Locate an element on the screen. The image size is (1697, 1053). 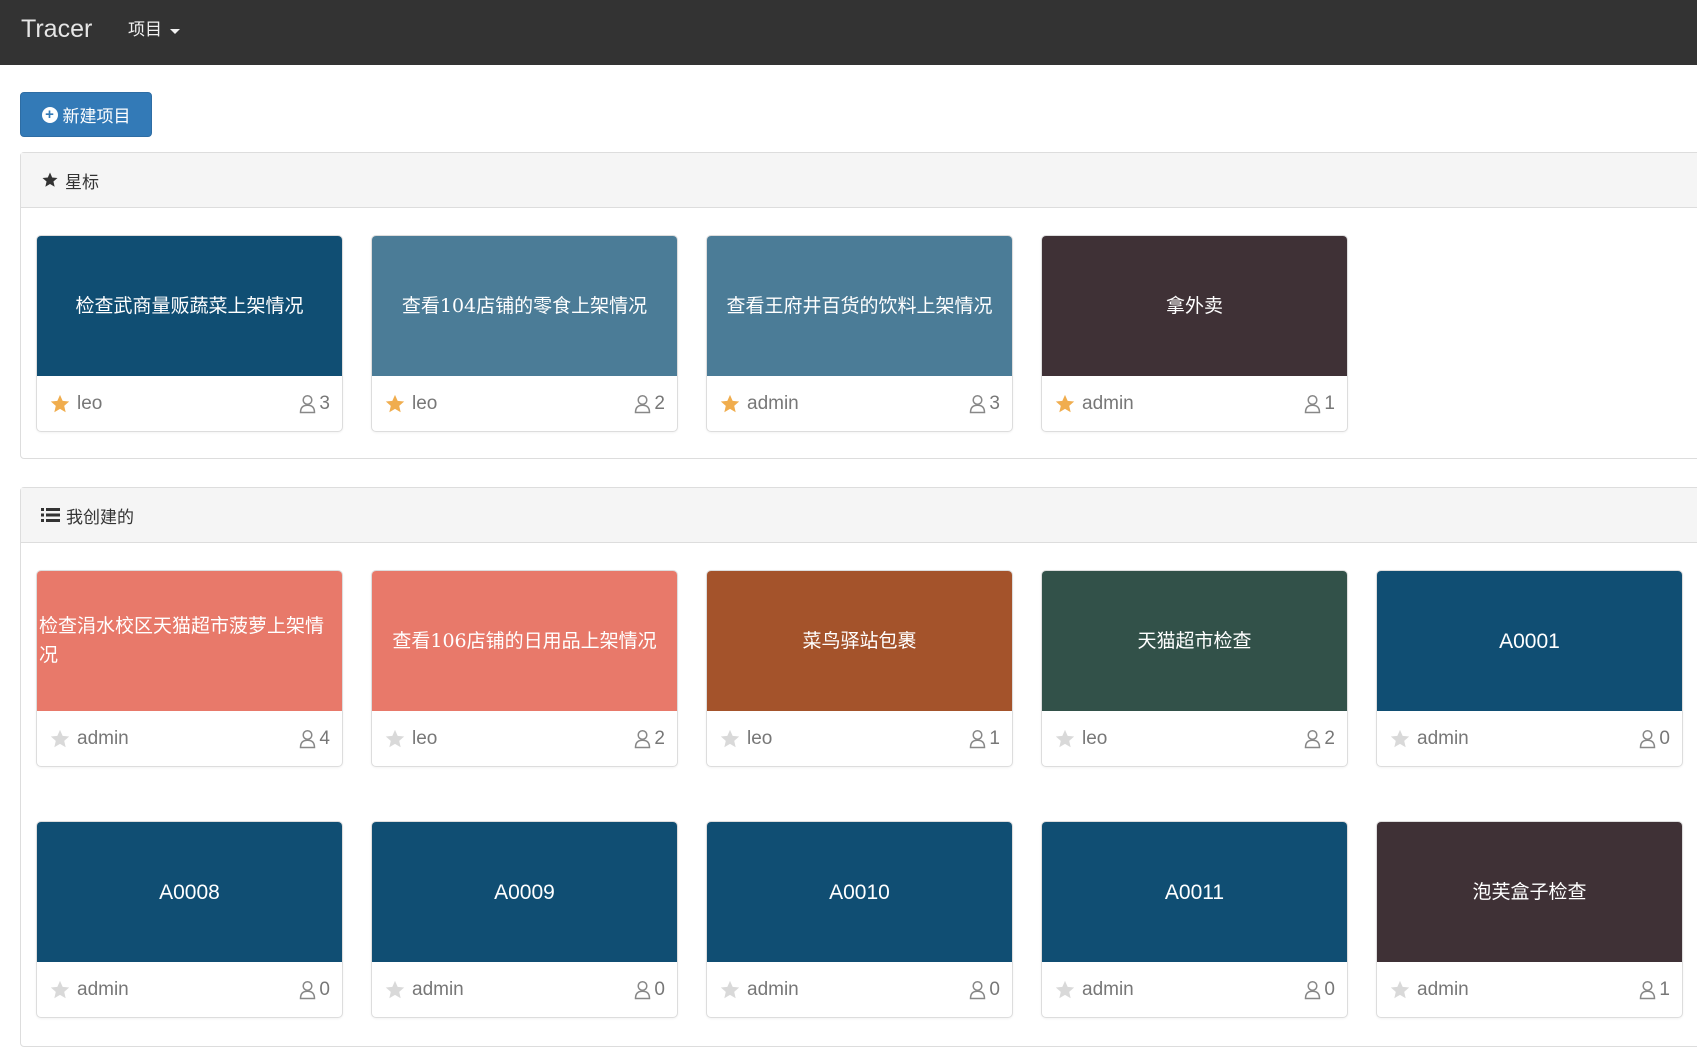
project-title: 天猫超市检查 is located at coordinates (1194, 641).